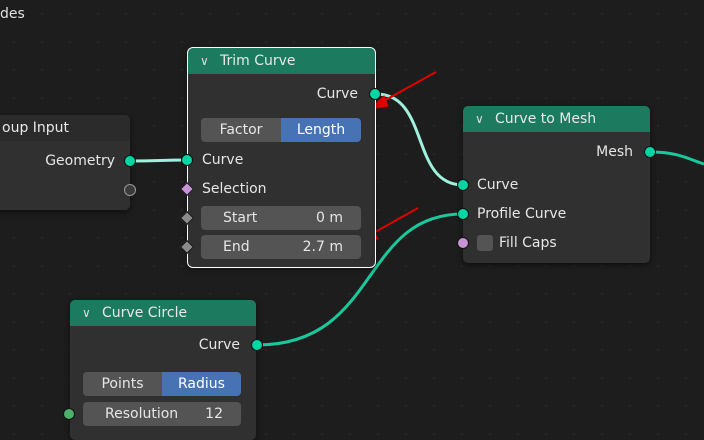 This screenshot has width=704, height=440. I want to click on curve-circle-mode-toggle: Points Radius, so click(162, 384).